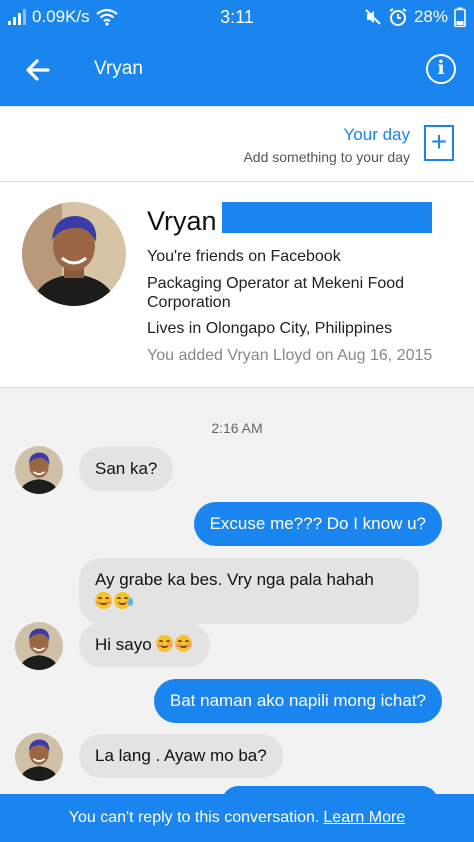  I want to click on message-bubble-incoming: Hi sayo, so click(145, 645).